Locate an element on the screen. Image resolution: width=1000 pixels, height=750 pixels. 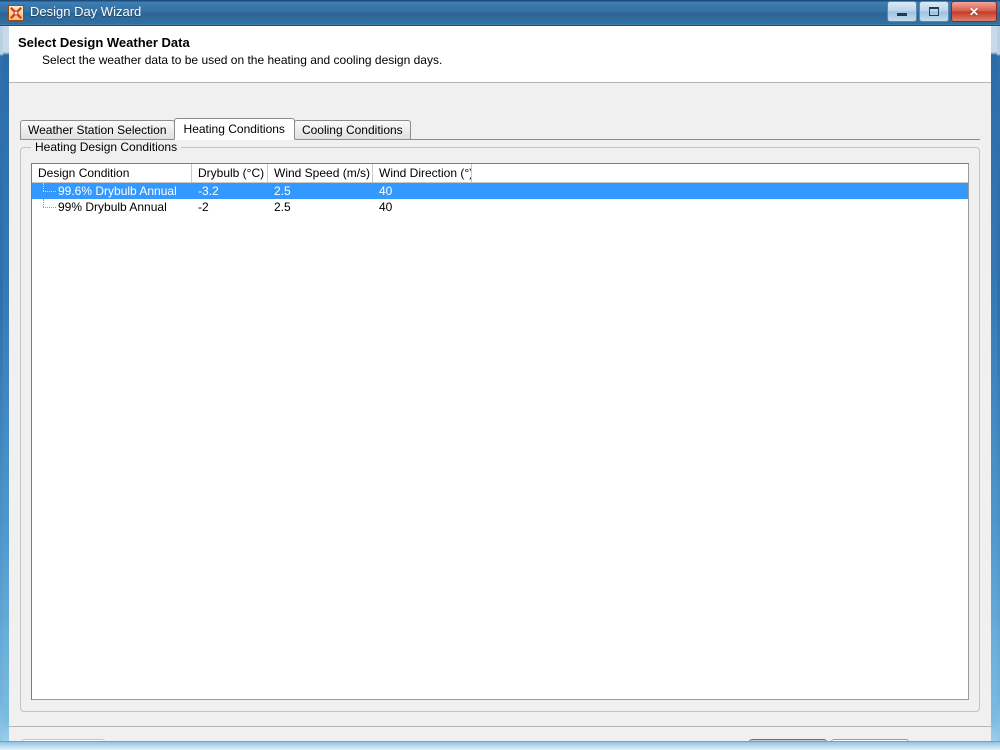
column-header-design-condition: Design Condition is located at coordinates (112, 173).